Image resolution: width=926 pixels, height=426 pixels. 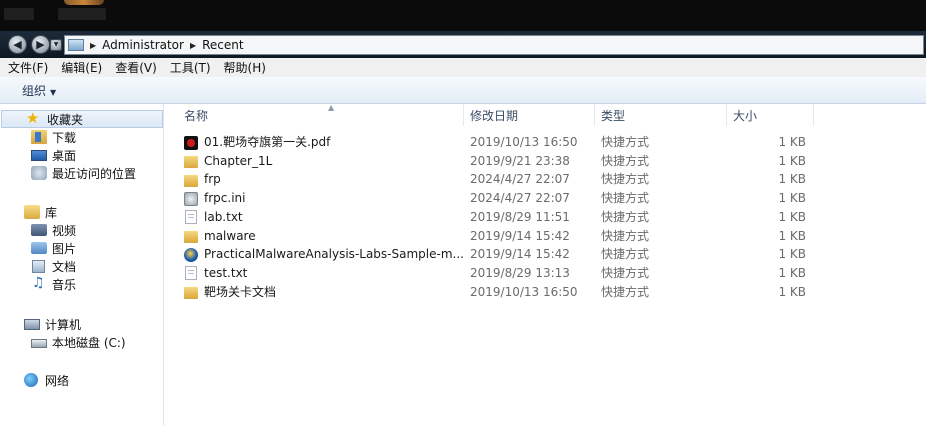 What do you see at coordinates (82, 212) in the screenshot?
I see `nav-libraries: 库` at bounding box center [82, 212].